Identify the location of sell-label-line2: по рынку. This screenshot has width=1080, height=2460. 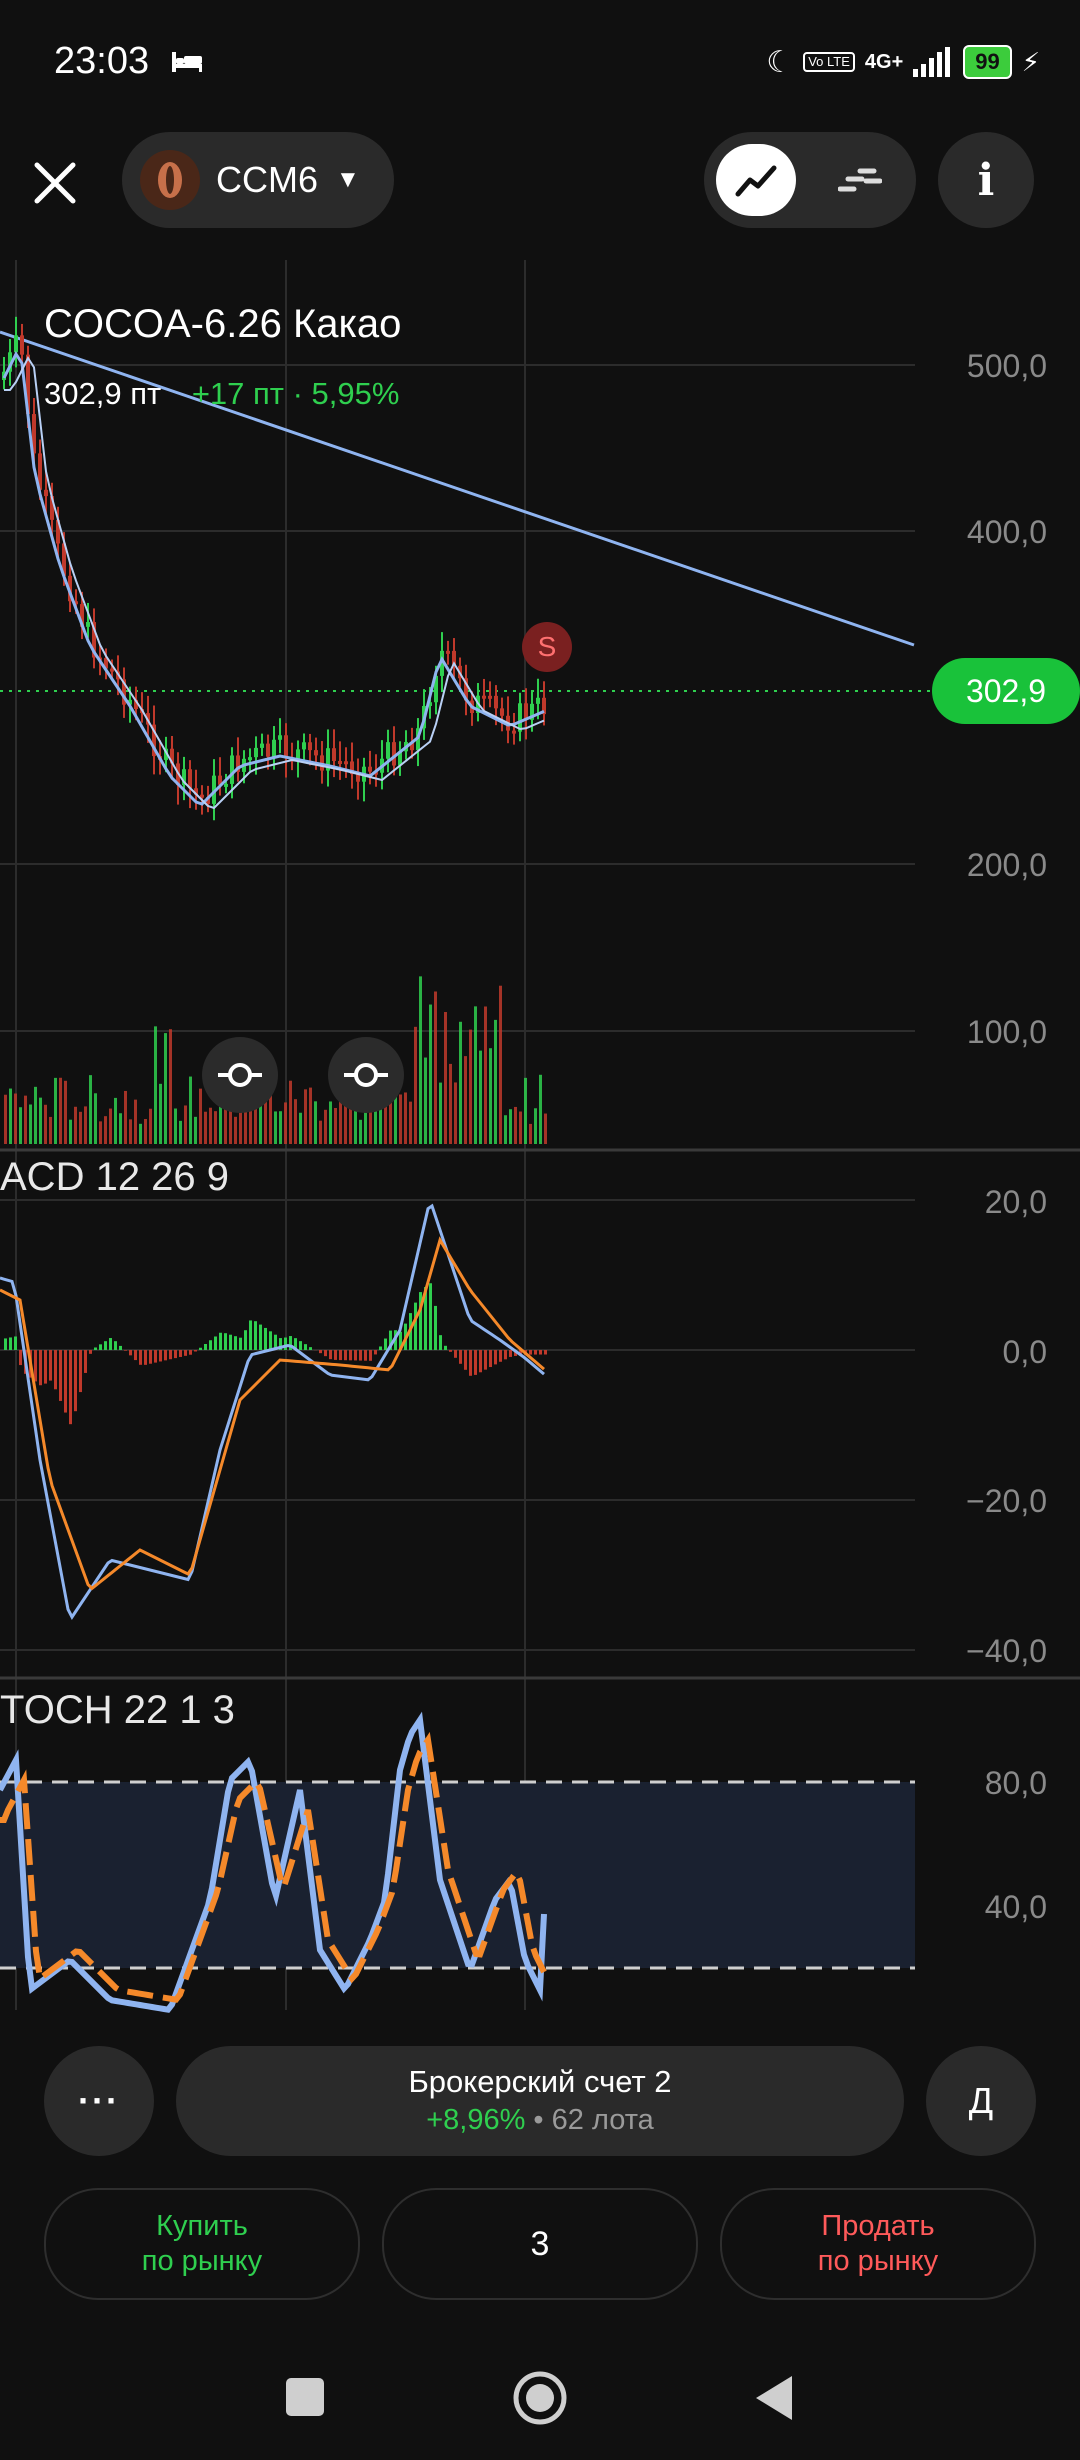
(878, 2261).